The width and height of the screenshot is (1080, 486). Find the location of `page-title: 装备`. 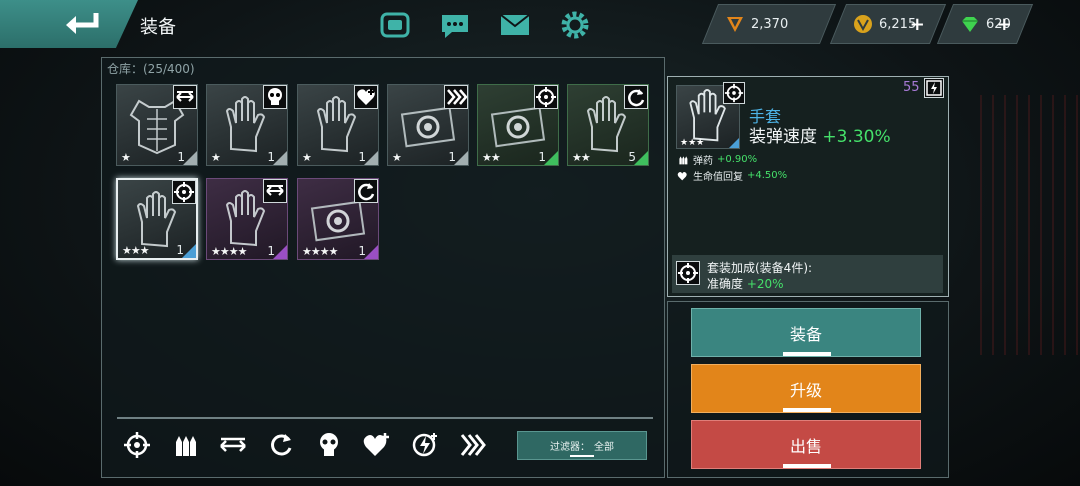

page-title: 装备 is located at coordinates (158, 27).